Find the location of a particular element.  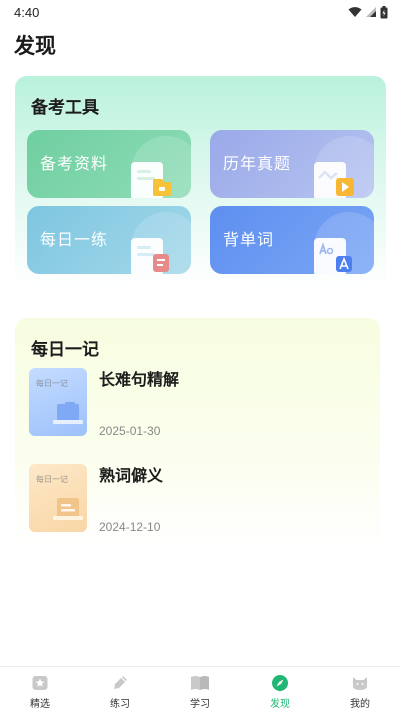

book-icon is located at coordinates (200, 683).